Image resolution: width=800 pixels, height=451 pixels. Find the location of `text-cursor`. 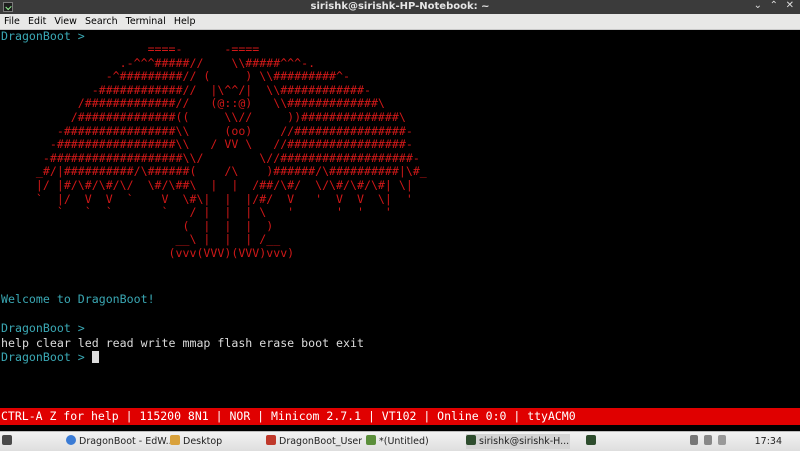

text-cursor is located at coordinates (95, 357).